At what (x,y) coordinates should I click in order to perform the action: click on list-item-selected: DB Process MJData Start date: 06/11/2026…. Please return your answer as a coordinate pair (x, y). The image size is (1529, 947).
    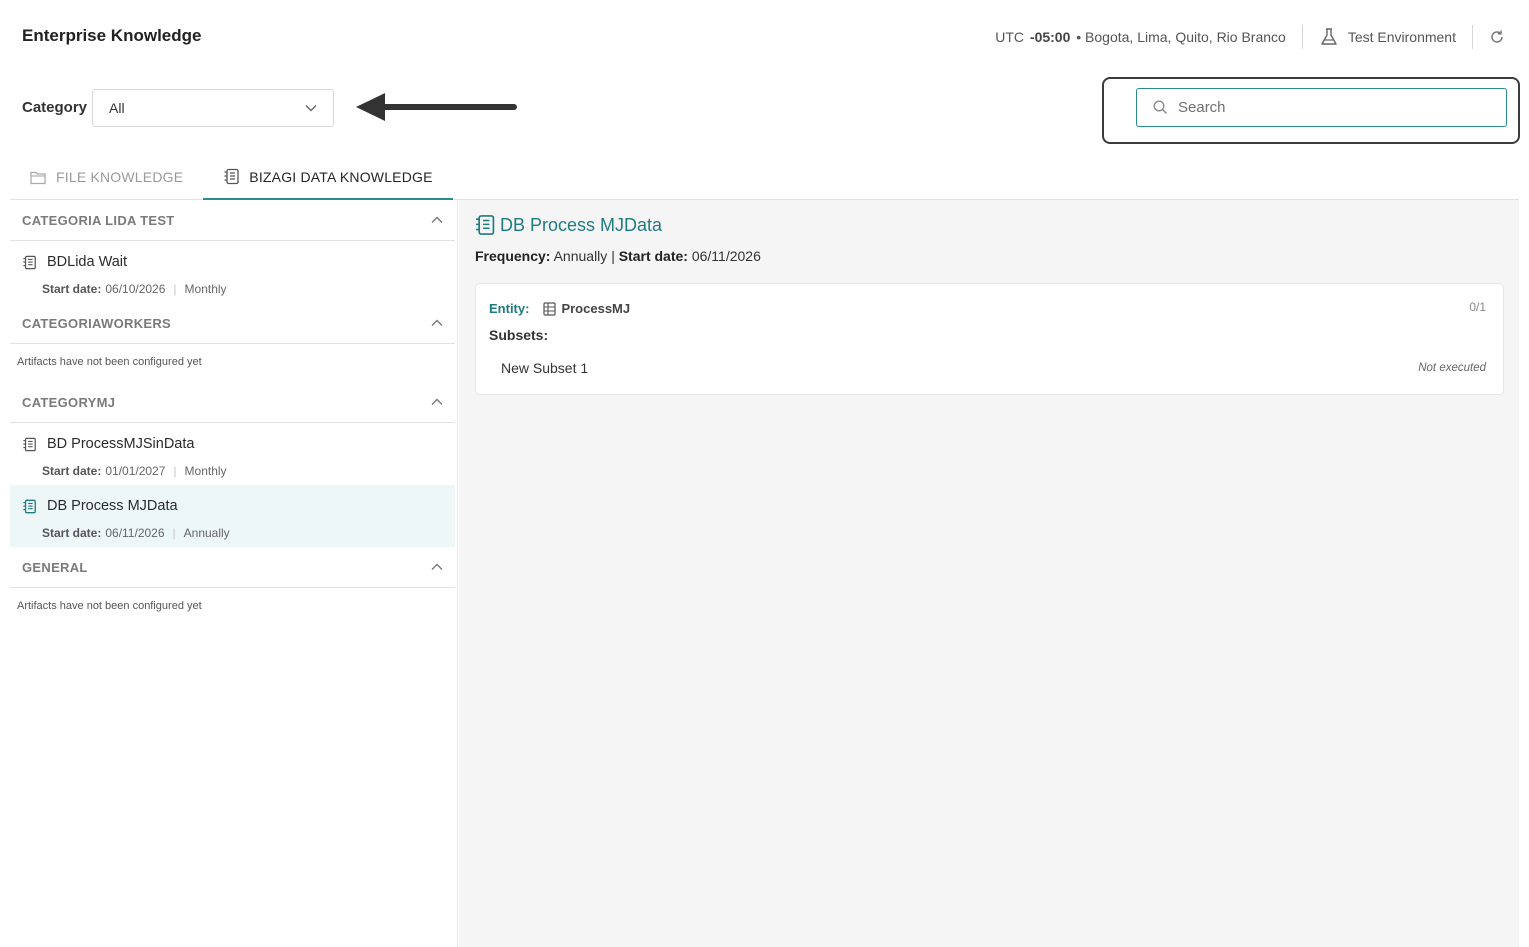
    Looking at the image, I should click on (232, 516).